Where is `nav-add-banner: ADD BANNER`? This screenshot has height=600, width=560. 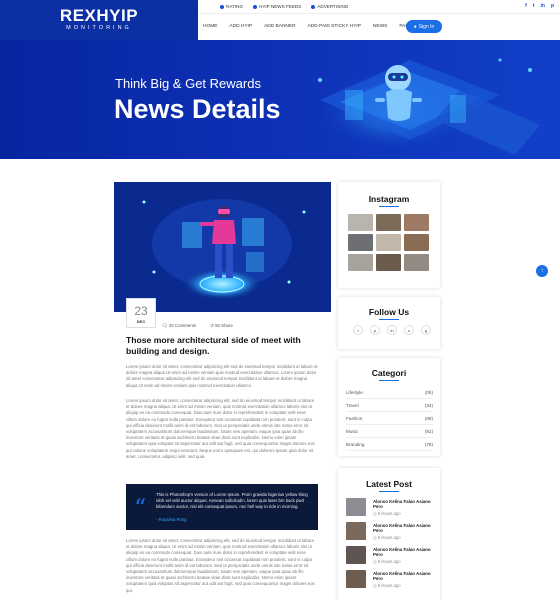 nav-add-banner: ADD BANNER is located at coordinates (279, 26).